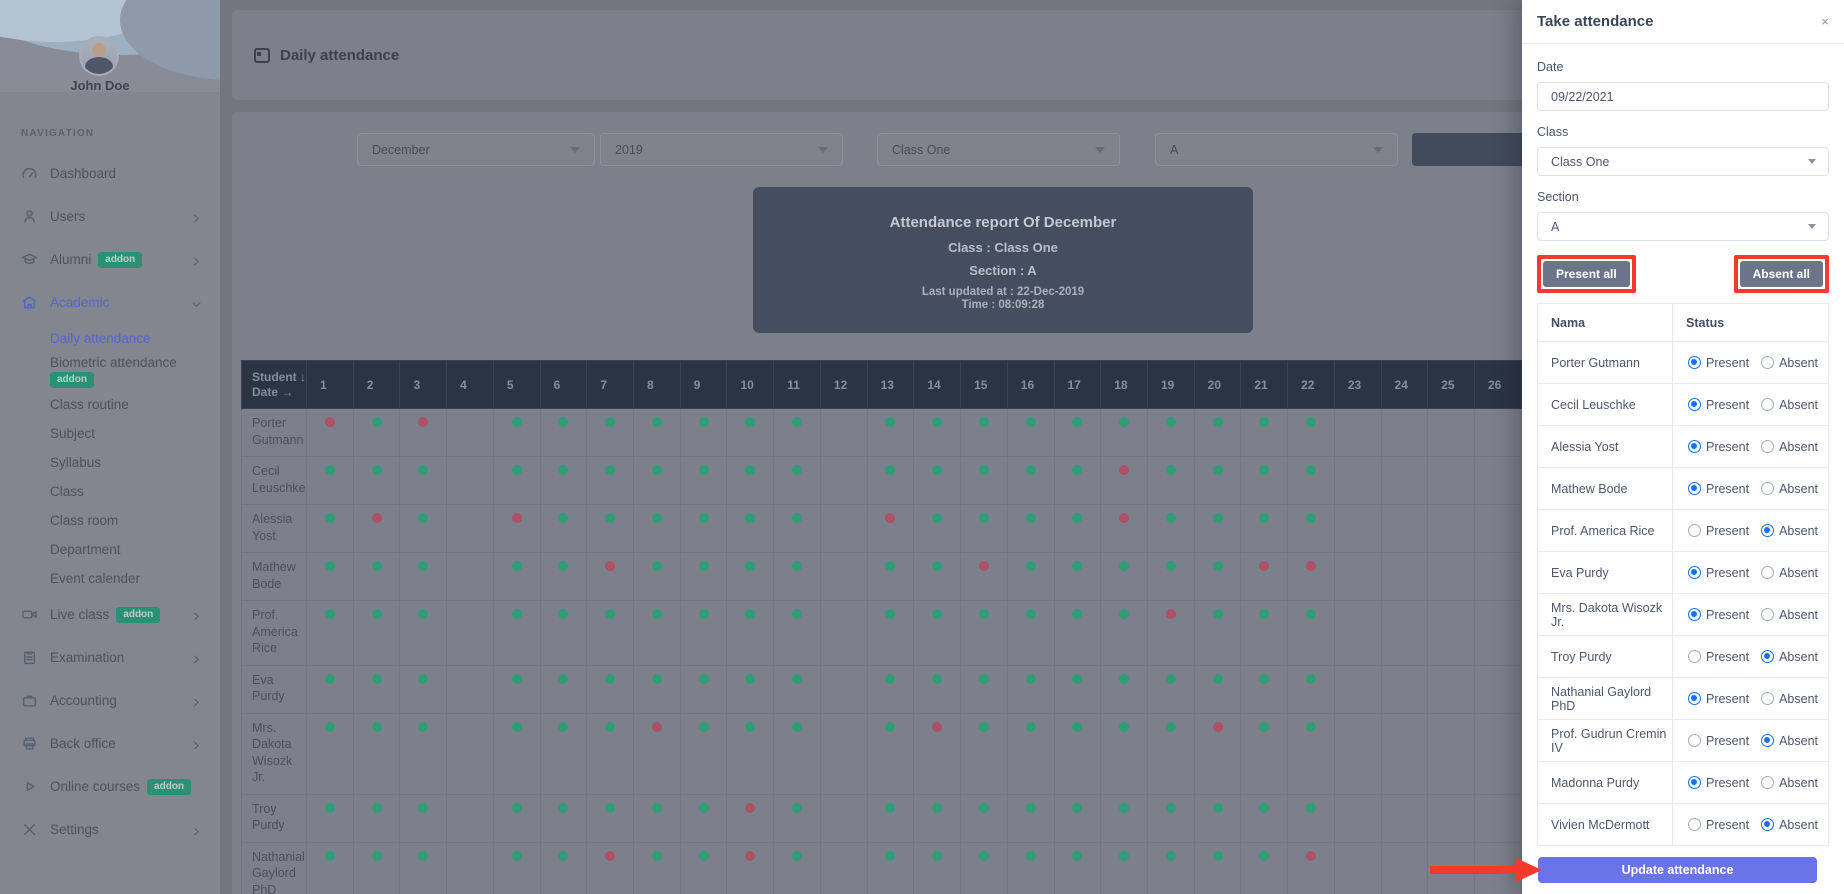 This screenshot has height=894, width=1844. What do you see at coordinates (1471, 149) in the screenshot?
I see `filter-action-button-partially-hidden` at bounding box center [1471, 149].